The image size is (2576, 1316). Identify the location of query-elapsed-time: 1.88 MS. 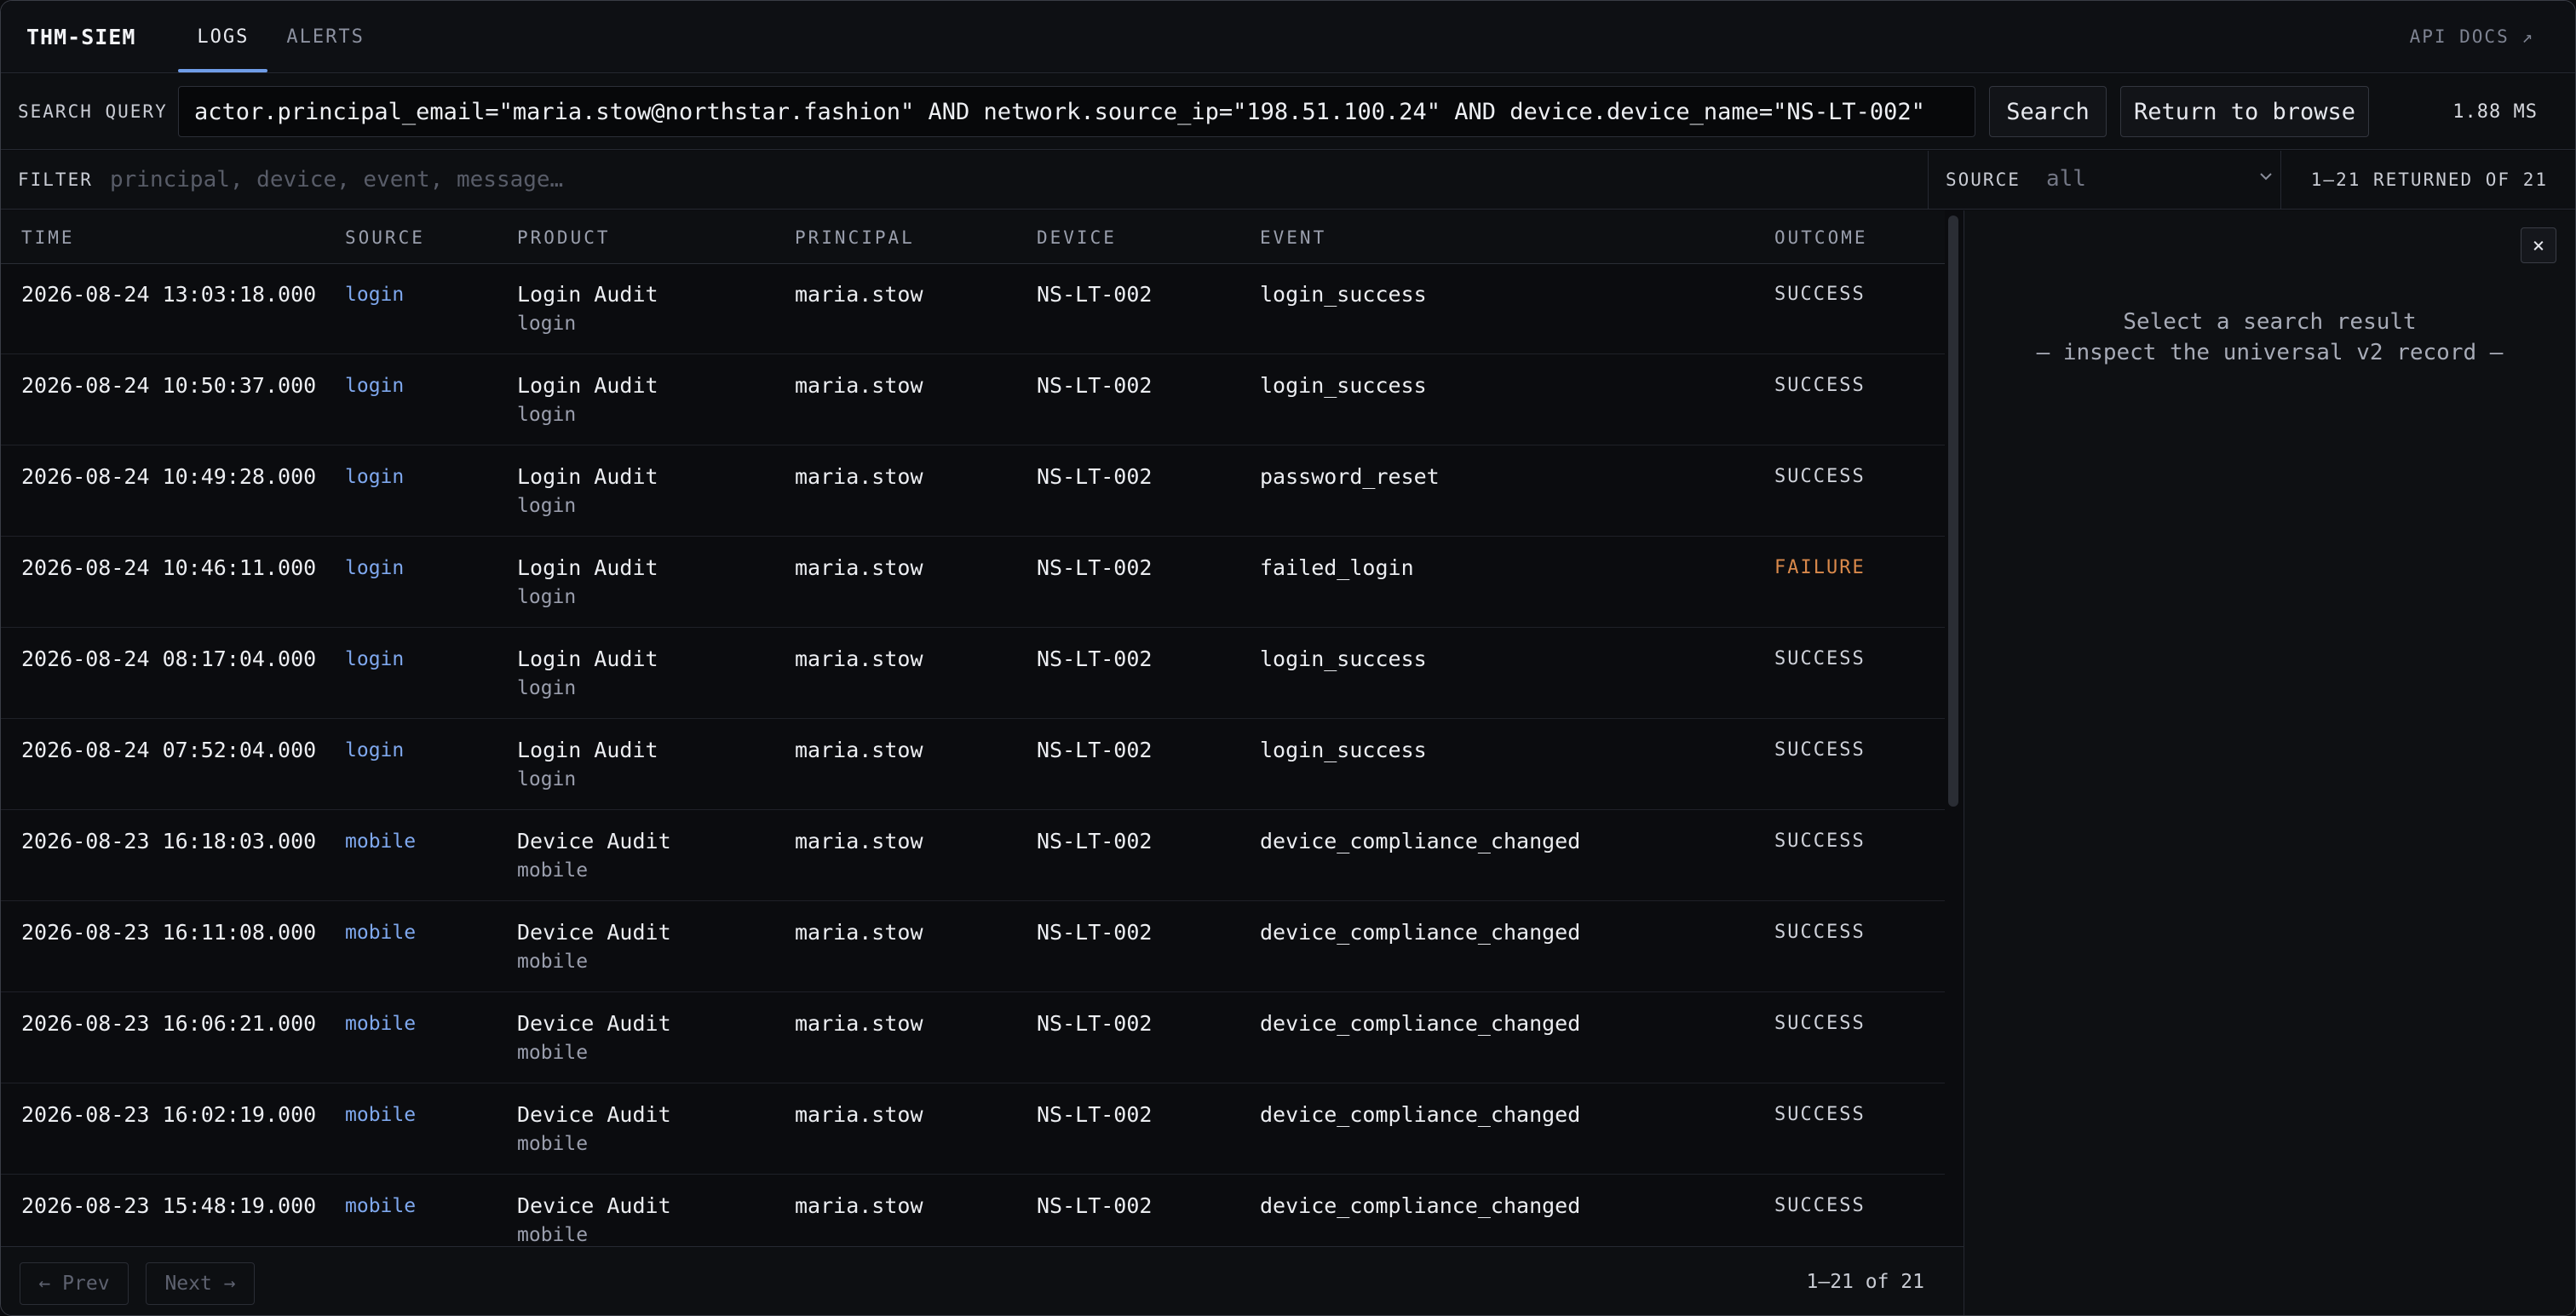
(2495, 112).